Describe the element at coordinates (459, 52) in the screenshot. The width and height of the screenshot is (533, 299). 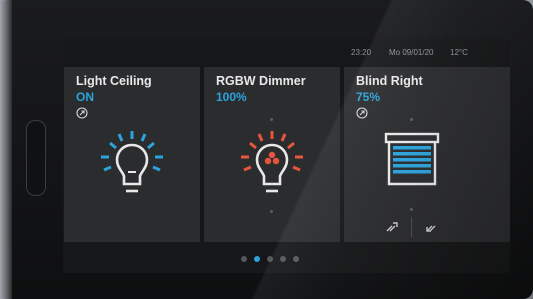
I see `temperature-label: 12°C` at that location.